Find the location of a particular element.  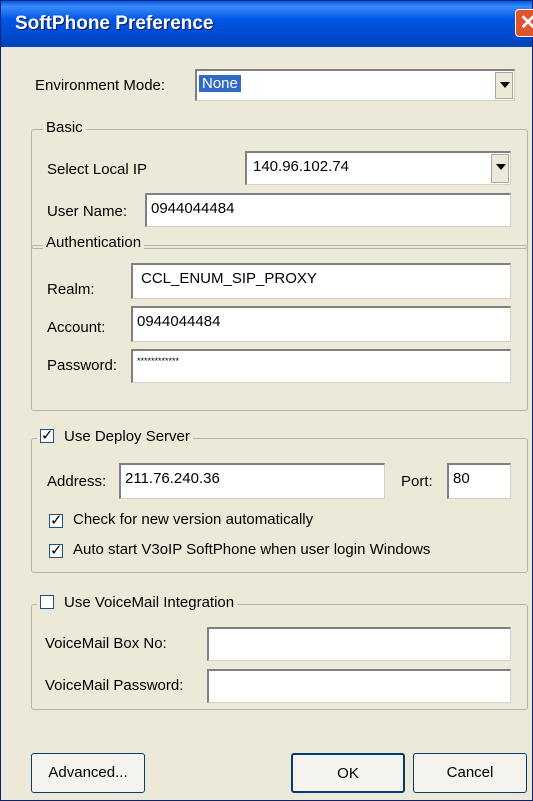

voicemail-box-label: VoiceMail Box No: is located at coordinates (106, 643).